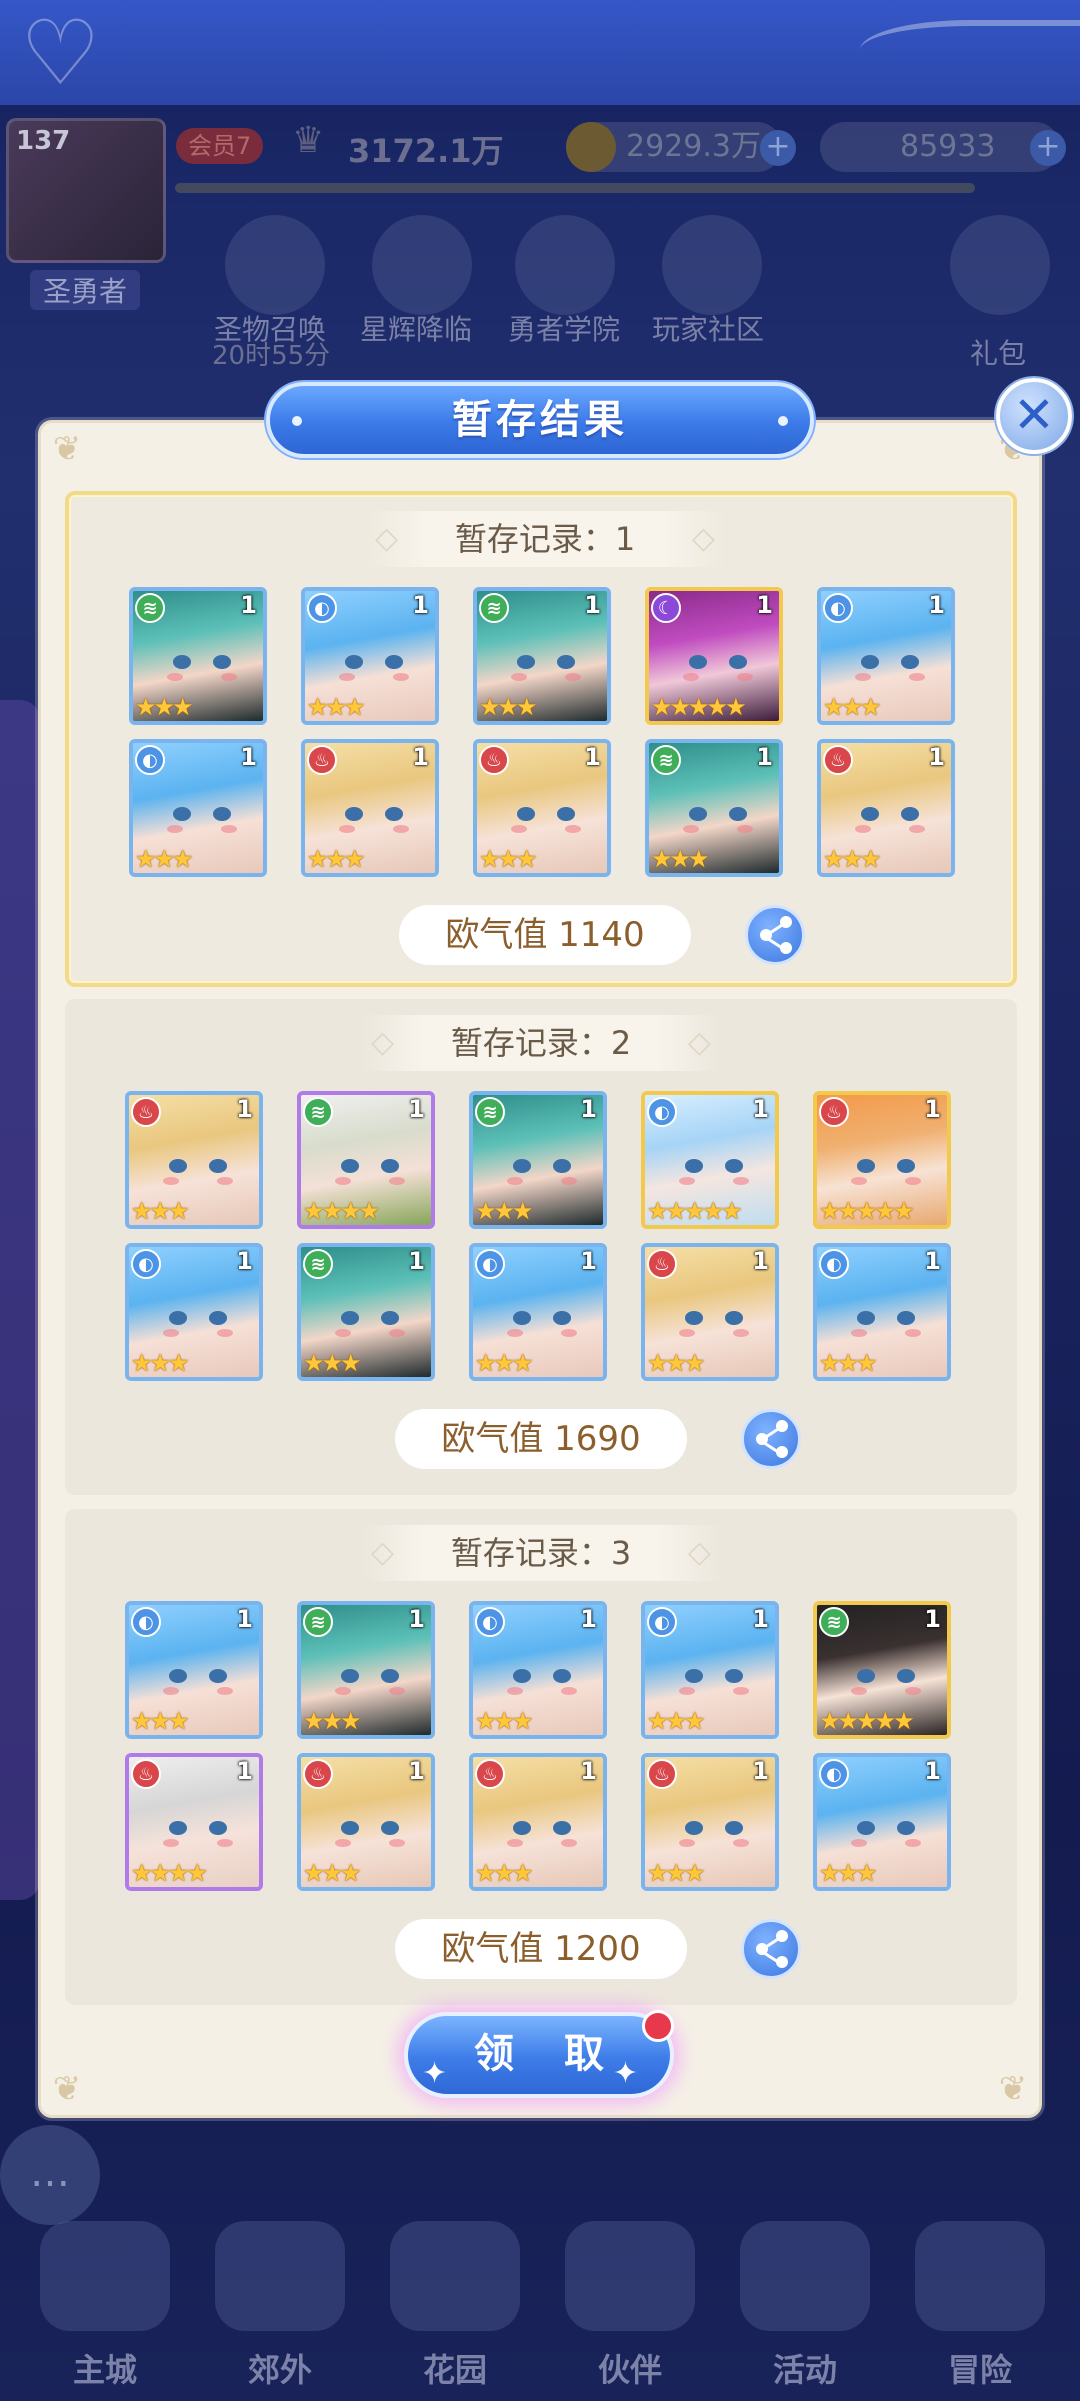 The width and height of the screenshot is (1080, 2401). Describe the element at coordinates (1048, 148) in the screenshot. I see `add-gem-button: +` at that location.